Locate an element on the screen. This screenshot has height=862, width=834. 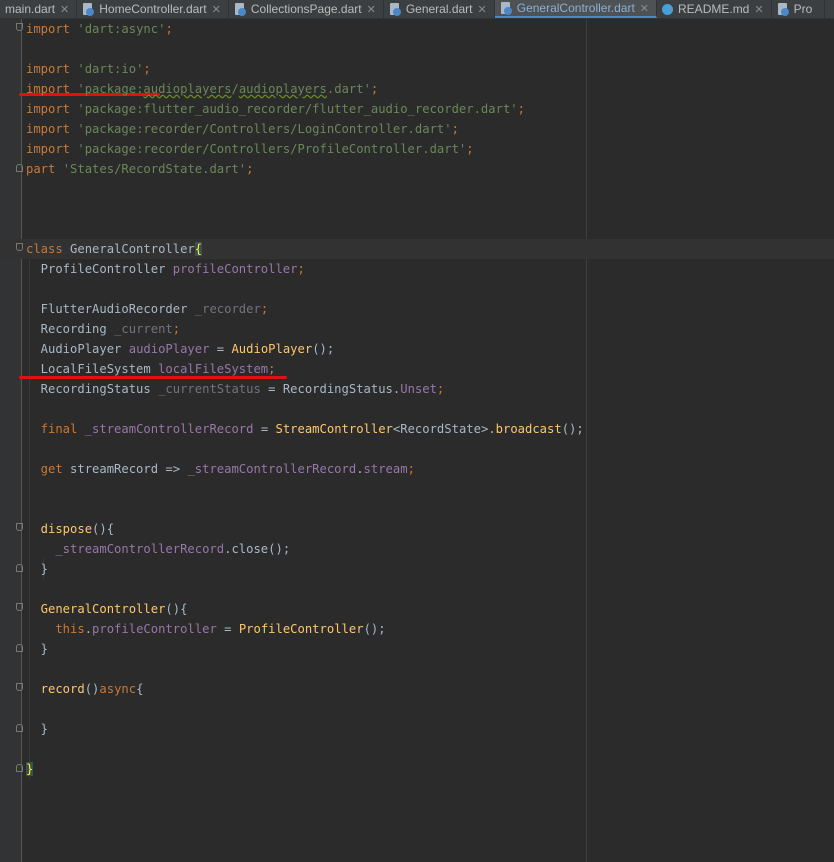
code-line-30: GeneralController(){ is located at coordinates (107, 609).